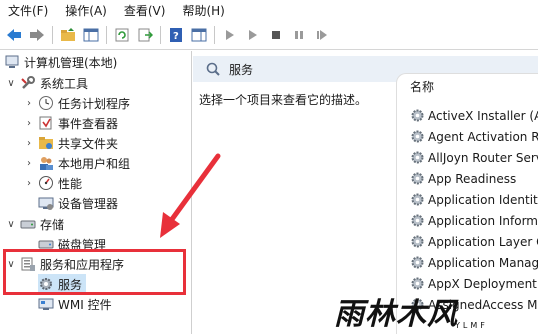  I want to click on watermark-subtext: YLMF, so click(471, 325).